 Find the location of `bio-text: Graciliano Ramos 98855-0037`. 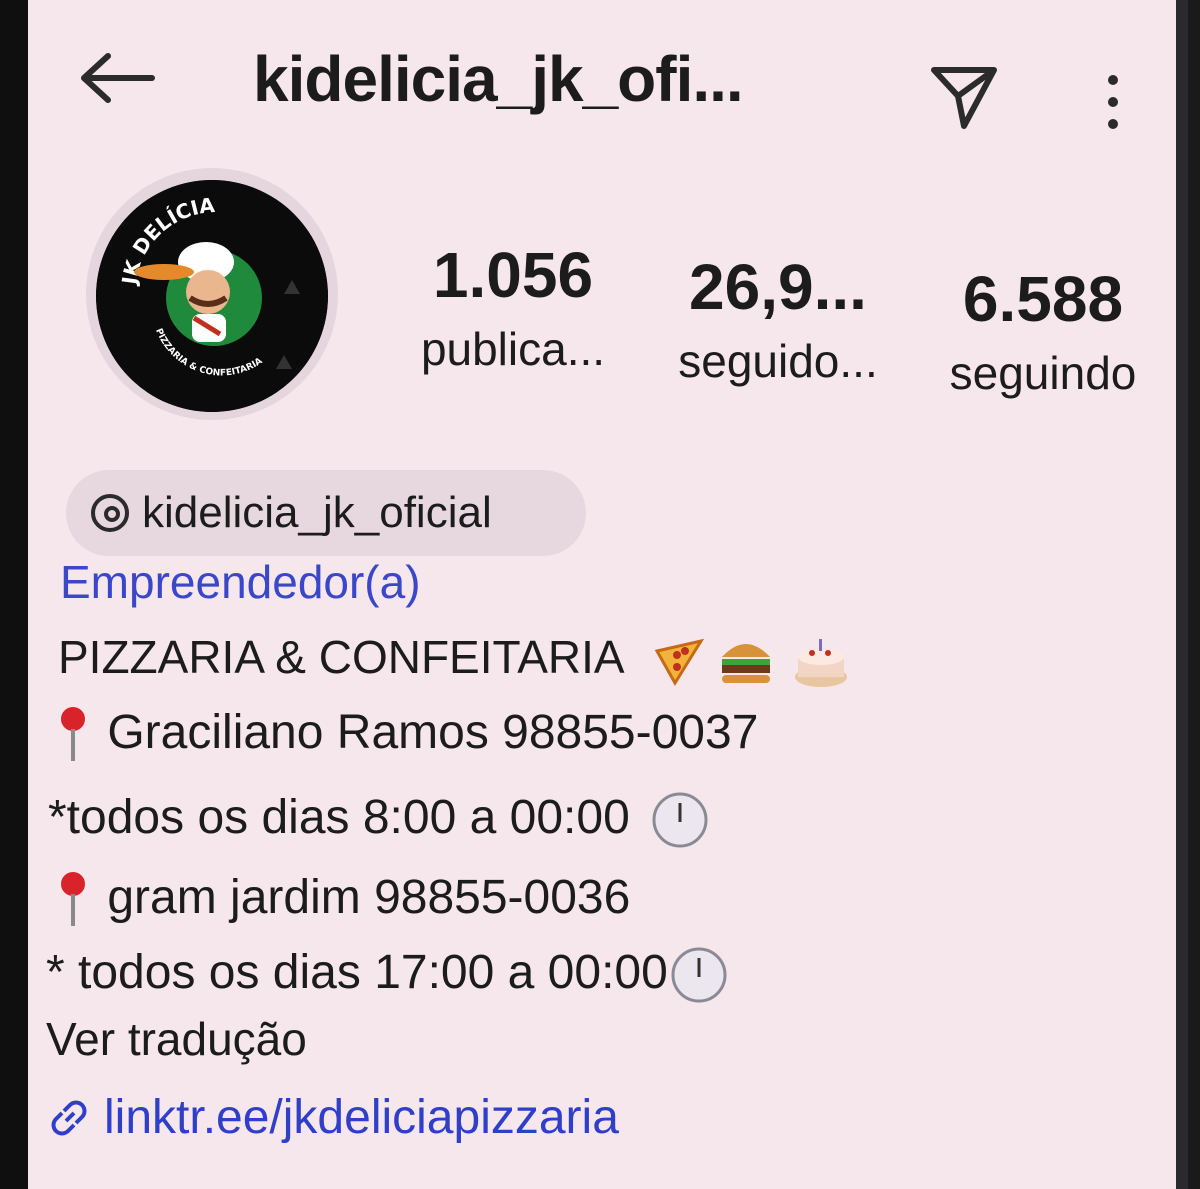

bio-text: Graciliano Ramos 98855-0037 is located at coordinates (433, 732).